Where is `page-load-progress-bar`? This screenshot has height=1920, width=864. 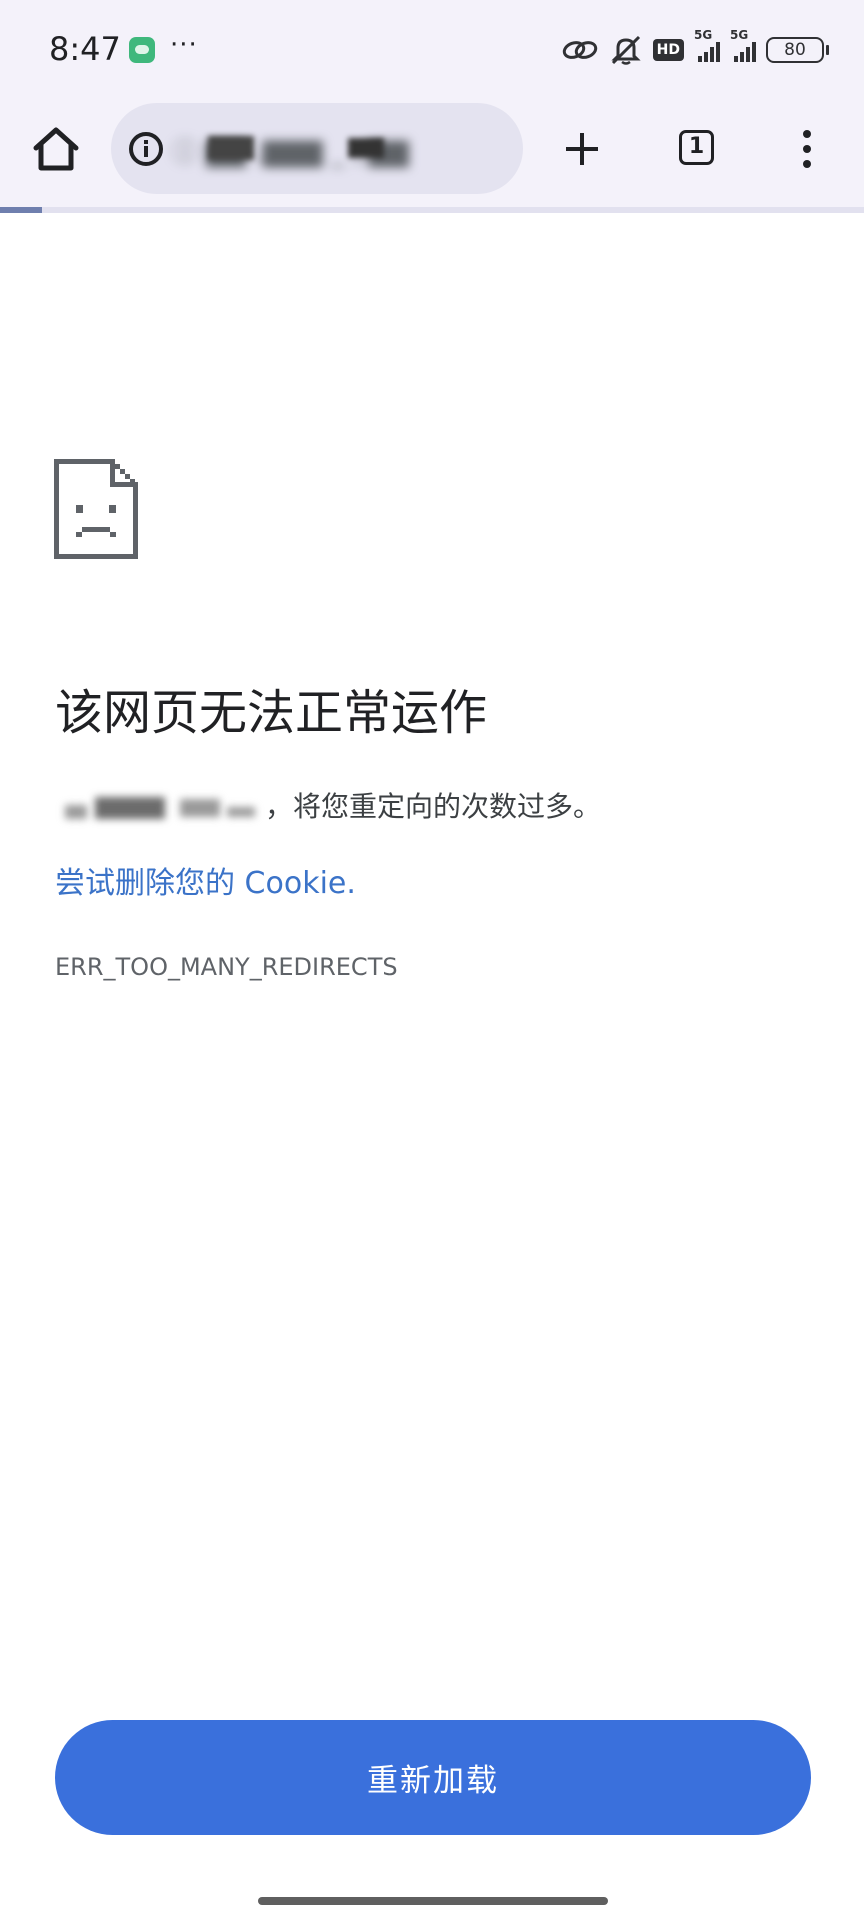 page-load-progress-bar is located at coordinates (432, 210).